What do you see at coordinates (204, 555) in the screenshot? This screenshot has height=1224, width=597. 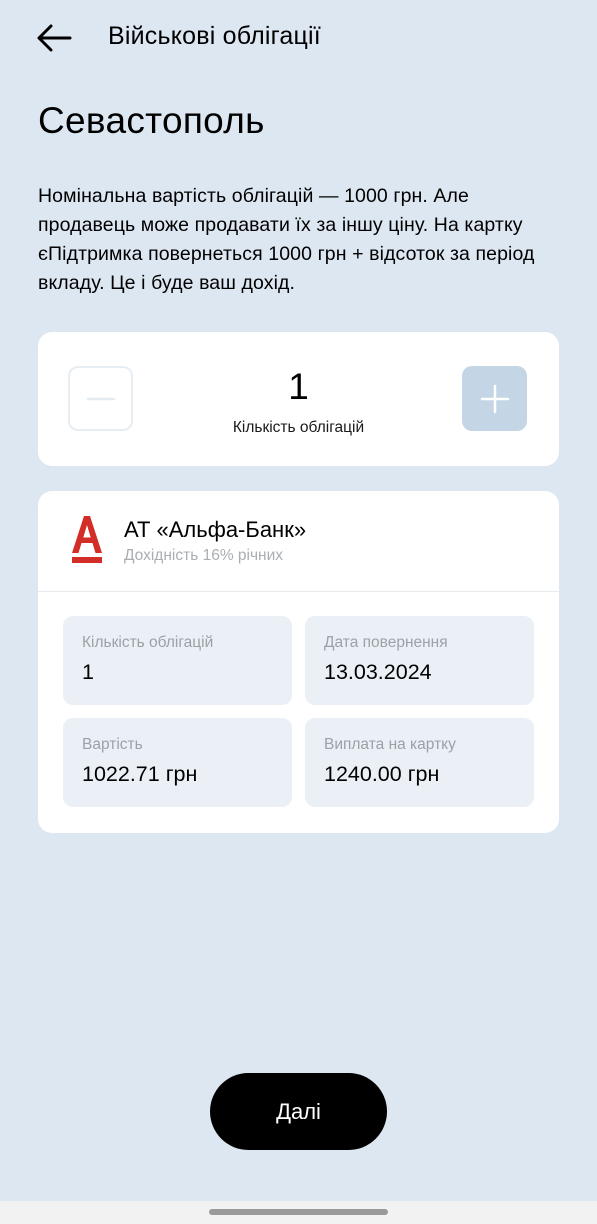 I see `bank-yield: Дохідність 16% річних` at bounding box center [204, 555].